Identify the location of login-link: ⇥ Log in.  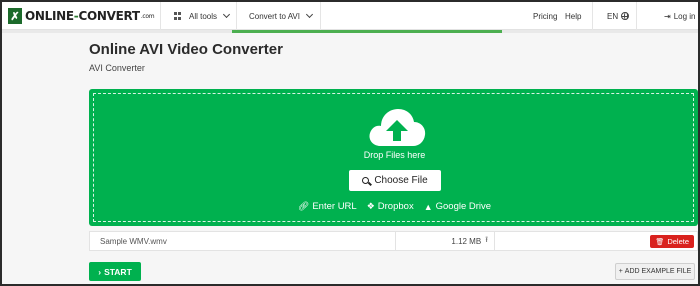
(680, 16).